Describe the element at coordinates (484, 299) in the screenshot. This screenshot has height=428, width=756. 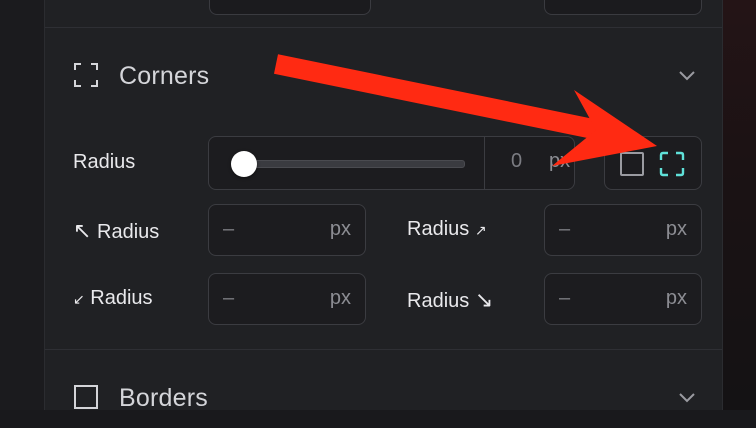
I see `arrow-down-right-icon: ↘` at that location.